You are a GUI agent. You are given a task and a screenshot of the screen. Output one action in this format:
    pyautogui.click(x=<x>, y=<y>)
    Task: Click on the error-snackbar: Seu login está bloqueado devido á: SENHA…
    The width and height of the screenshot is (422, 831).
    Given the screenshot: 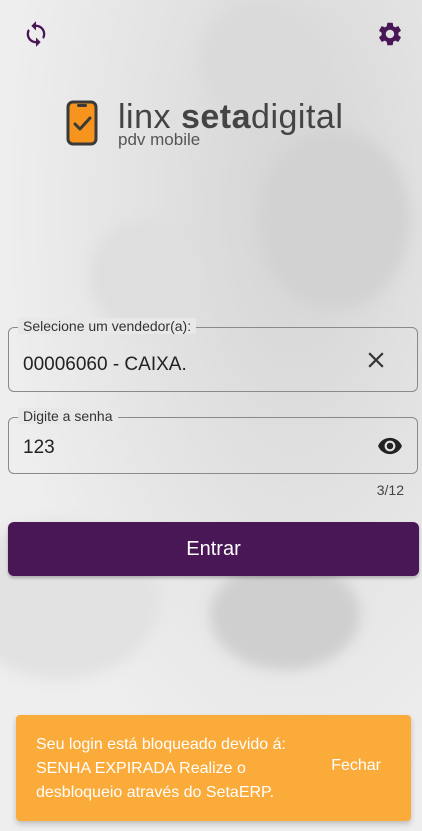 What is the action you would take?
    pyautogui.click(x=213, y=768)
    